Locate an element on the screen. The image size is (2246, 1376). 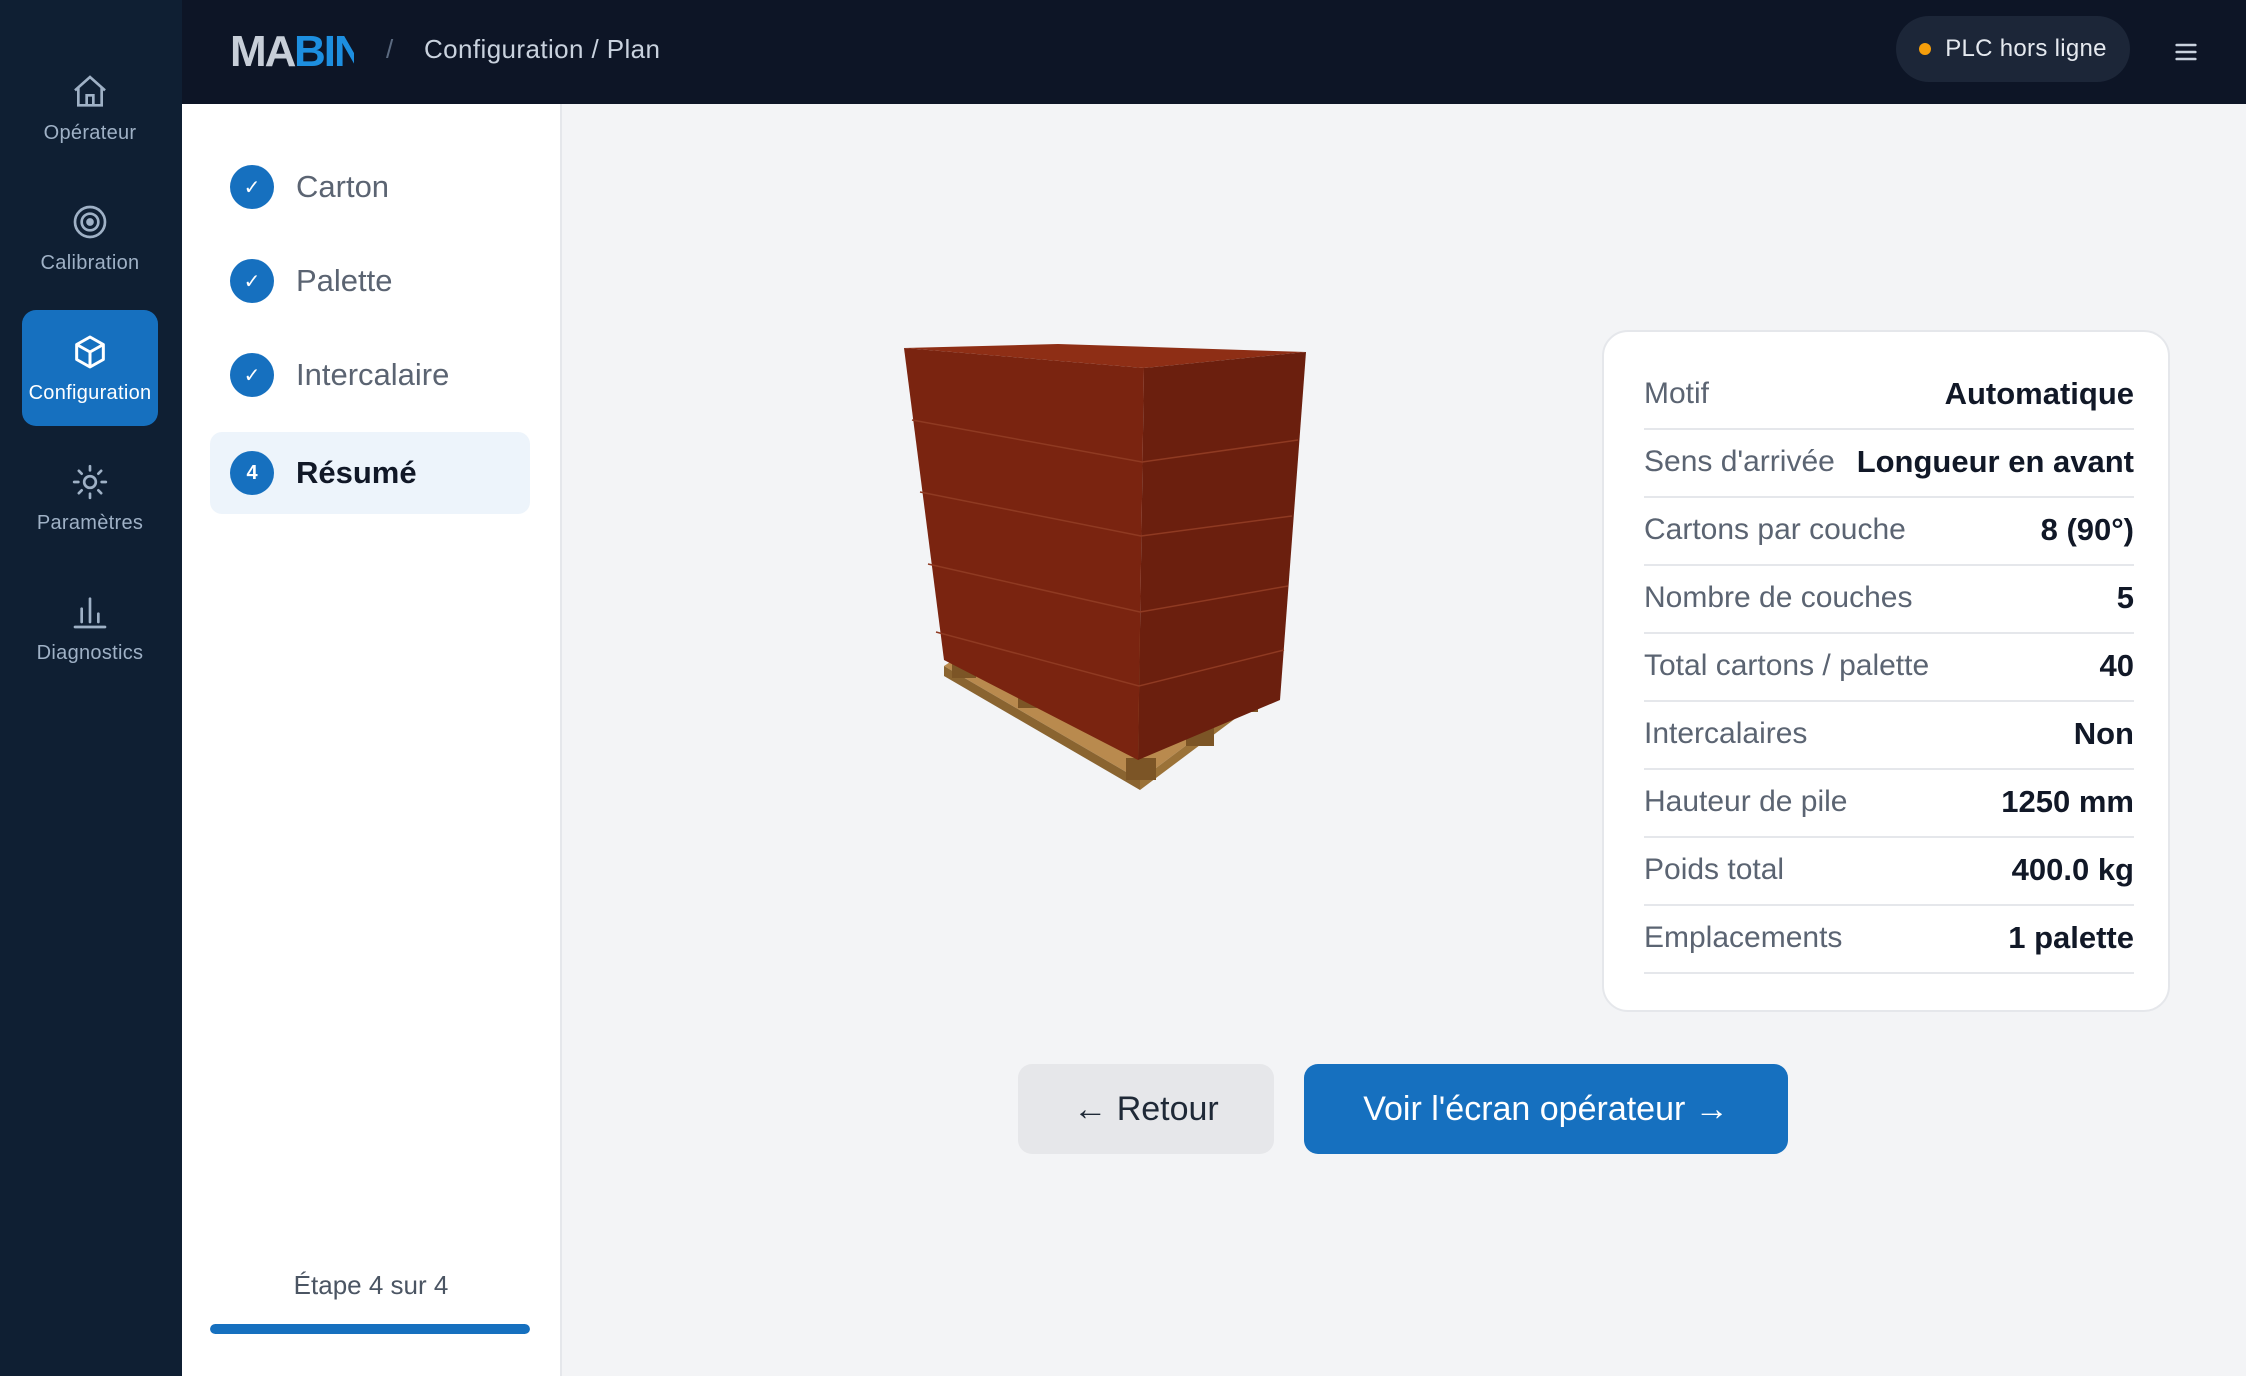
nav-label: Opérateur is located at coordinates (90, 132).